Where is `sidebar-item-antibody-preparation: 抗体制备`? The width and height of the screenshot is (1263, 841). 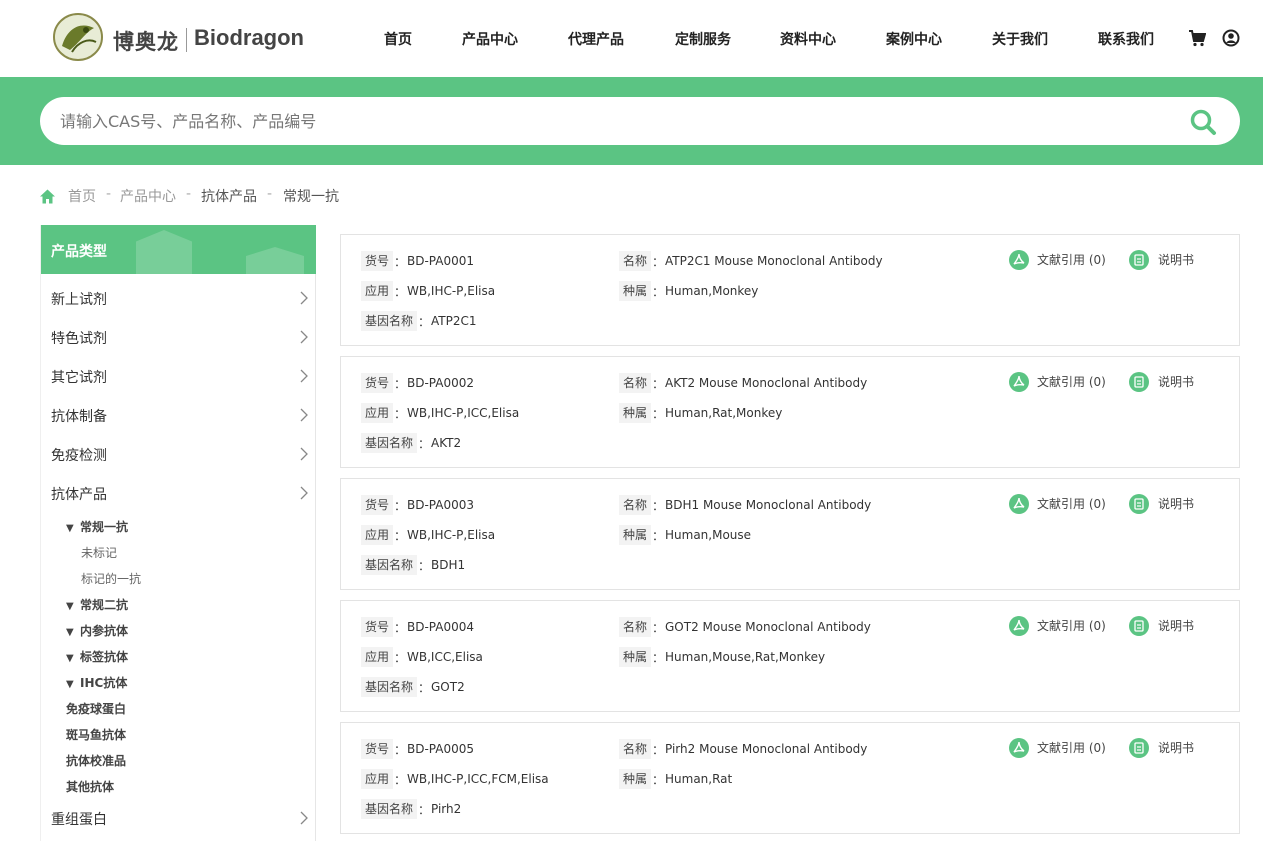
sidebar-item-antibody-preparation: 抗体制备 is located at coordinates (180, 416).